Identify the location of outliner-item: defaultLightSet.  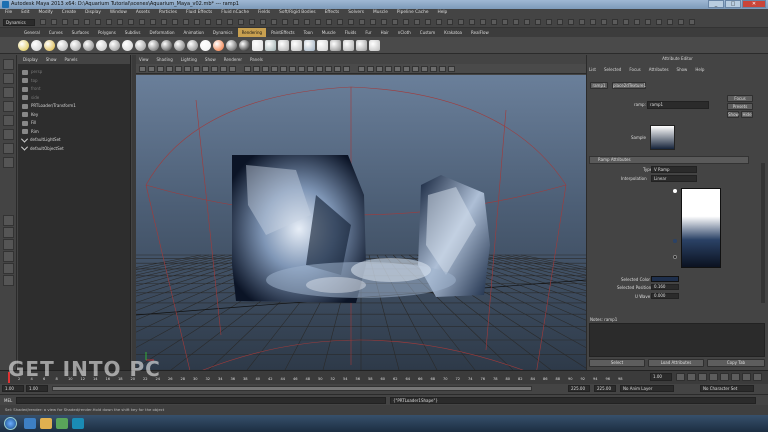
(40, 139).